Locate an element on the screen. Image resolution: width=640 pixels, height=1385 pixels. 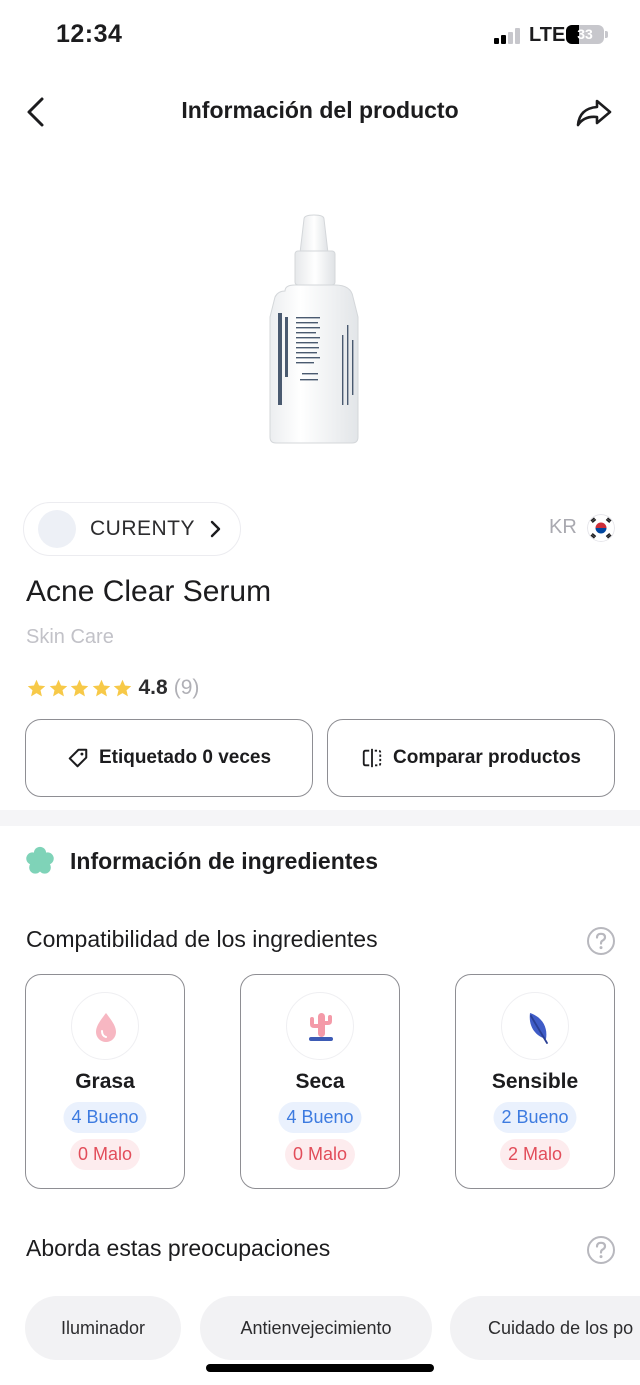
cactus-icon is located at coordinates (320, 1026).